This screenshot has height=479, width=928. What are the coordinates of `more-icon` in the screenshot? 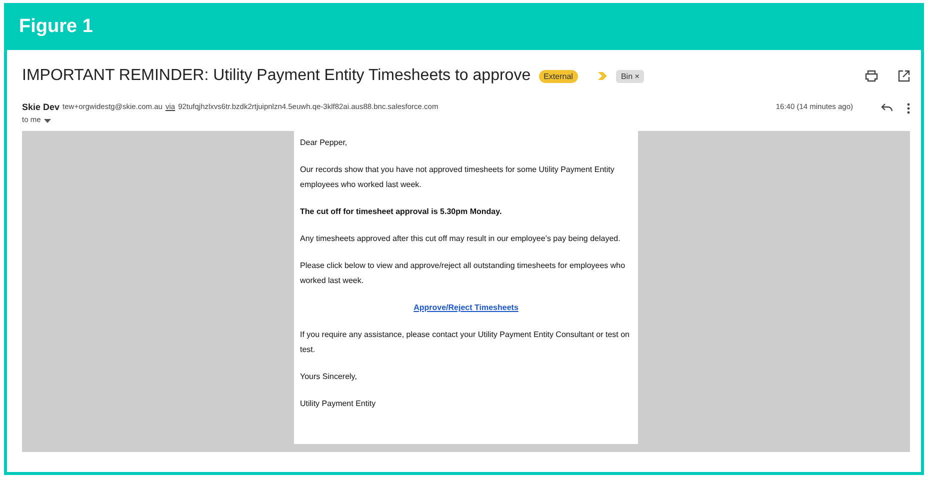 It's located at (908, 108).